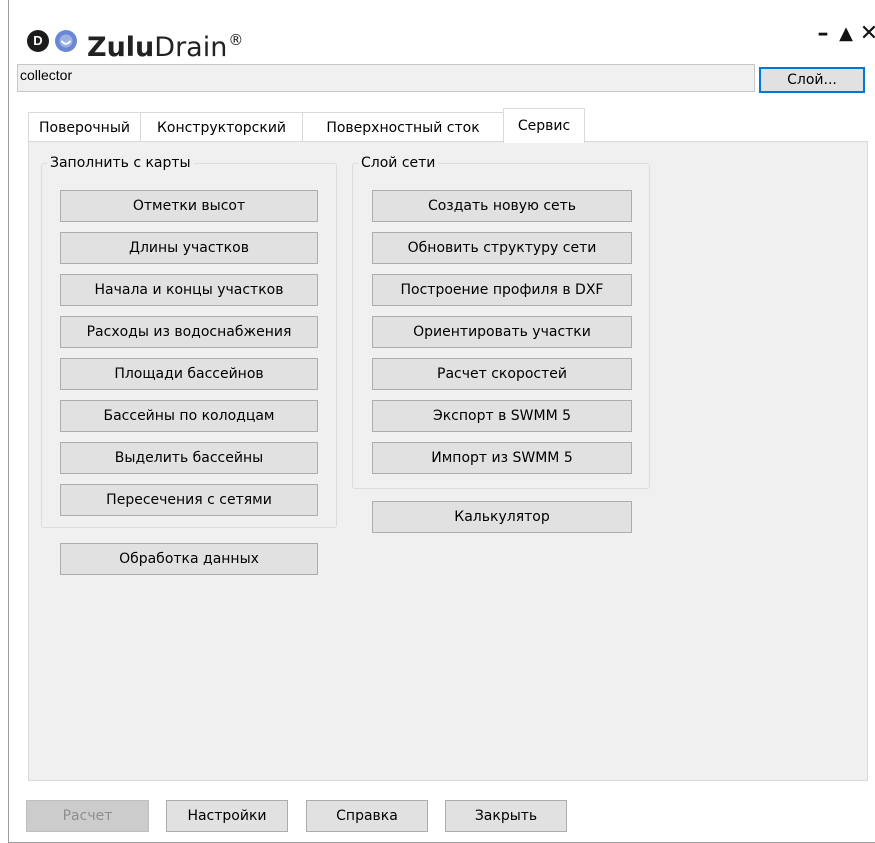 The height and width of the screenshot is (843, 875). I want to click on create-network-button: Создать новую сеть, so click(502, 206).